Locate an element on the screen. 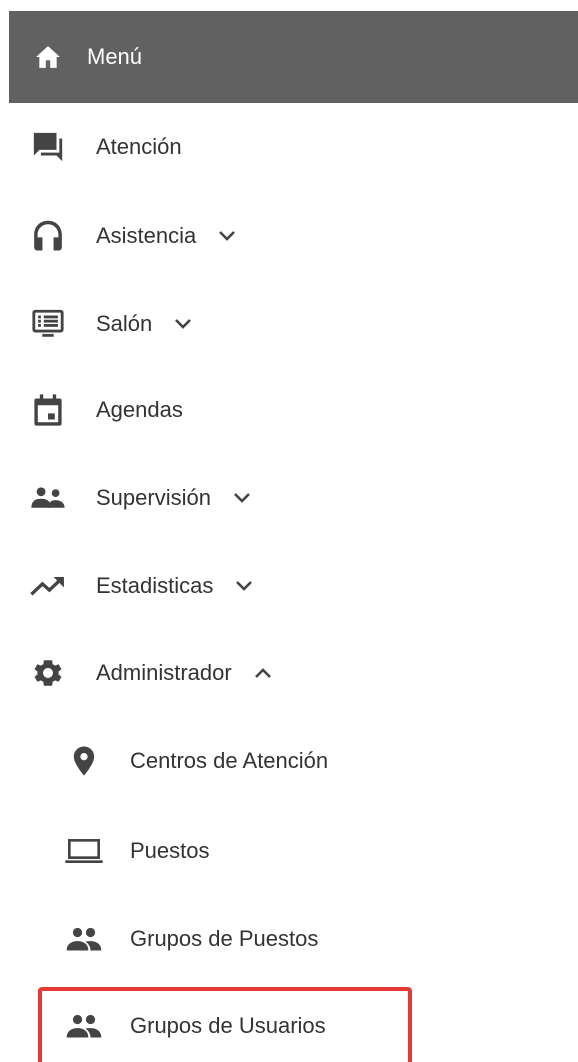 Image resolution: width=578 pixels, height=1062 pixels. home-icon is located at coordinates (48, 57).